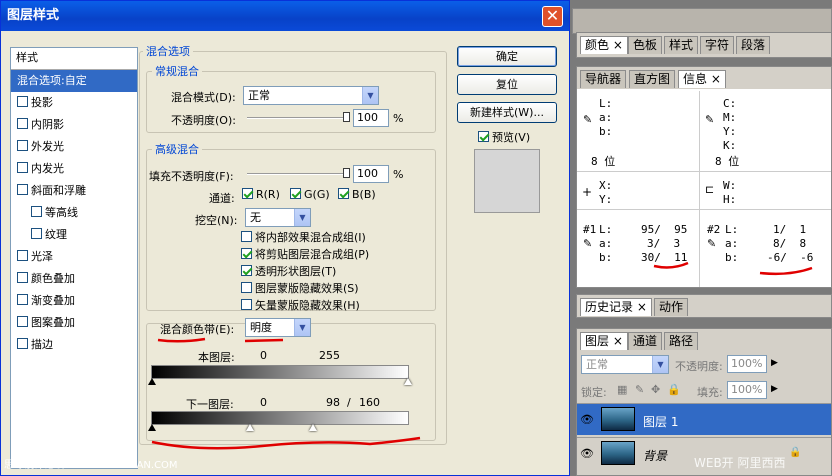 This screenshot has height=476, width=832. I want to click on channel-r: R(R), so click(261, 194).